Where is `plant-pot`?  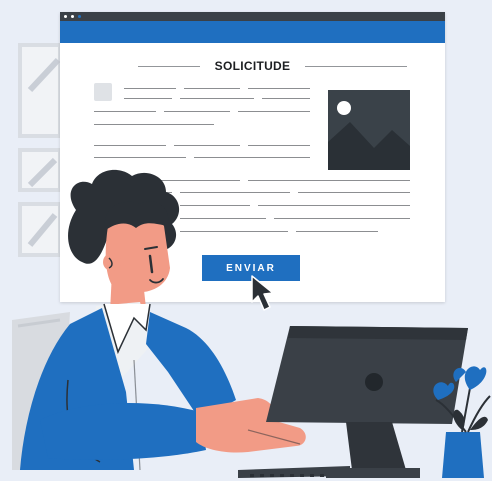
plant-pot is located at coordinates (463, 455).